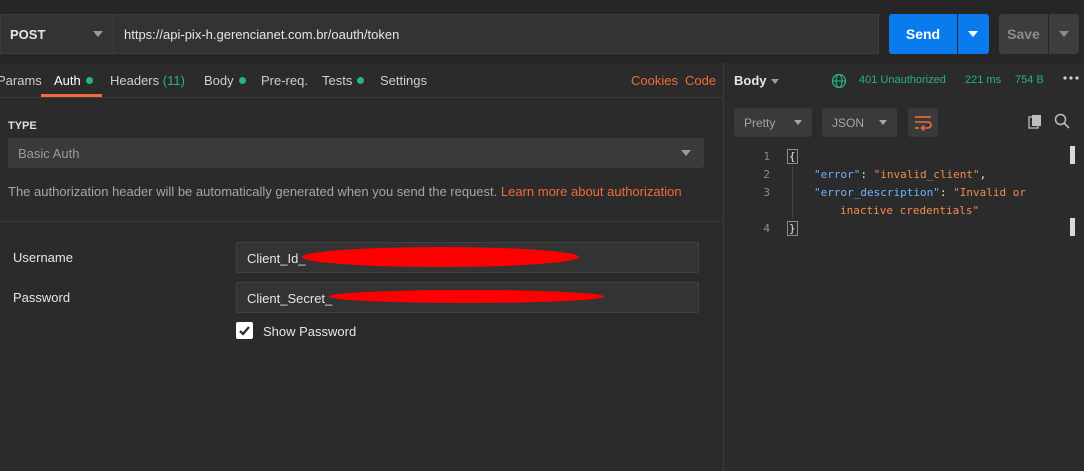 The height and width of the screenshot is (471, 1084). What do you see at coordinates (989, 192) in the screenshot?
I see `json-string: "Invalid or` at bounding box center [989, 192].